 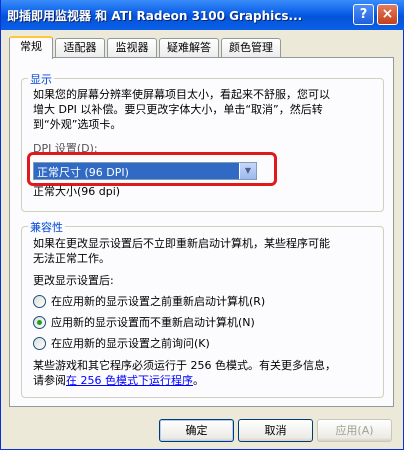 I want to click on display-group-title: 显示, so click(x=41, y=79).